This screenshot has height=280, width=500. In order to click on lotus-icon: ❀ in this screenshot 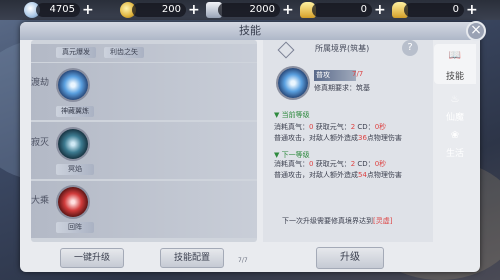, I will do `click(455, 135)`.